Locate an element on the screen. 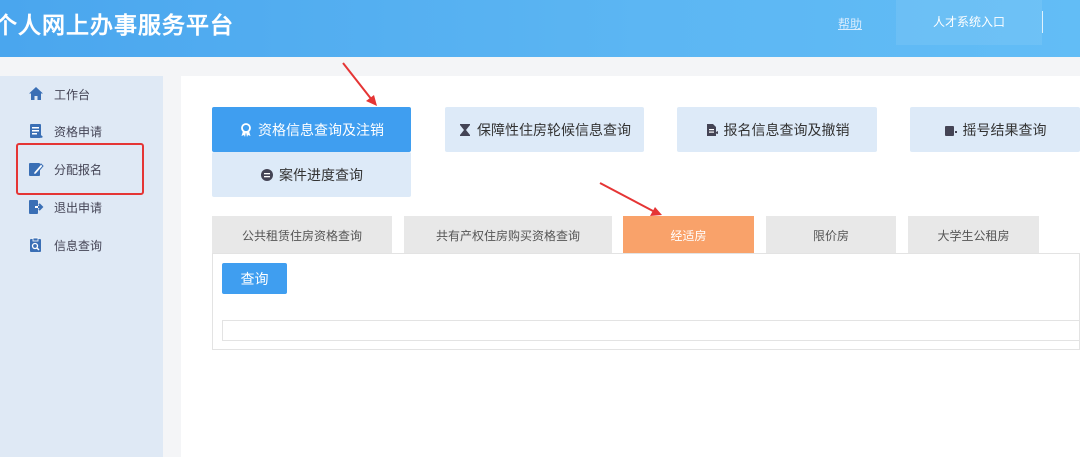 This screenshot has height=457, width=1080. category-qualification-query: 资格信息查询及注销 is located at coordinates (311, 129).